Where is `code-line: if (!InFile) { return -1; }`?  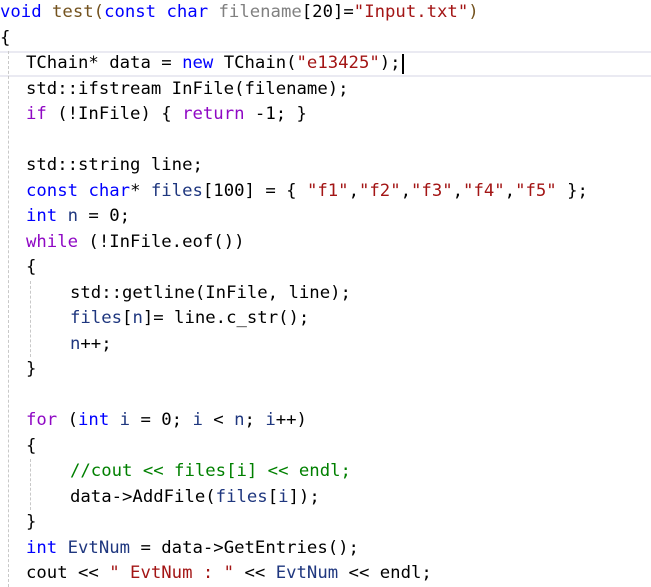 code-line: if (!InFile) { return -1; } is located at coordinates (325, 115).